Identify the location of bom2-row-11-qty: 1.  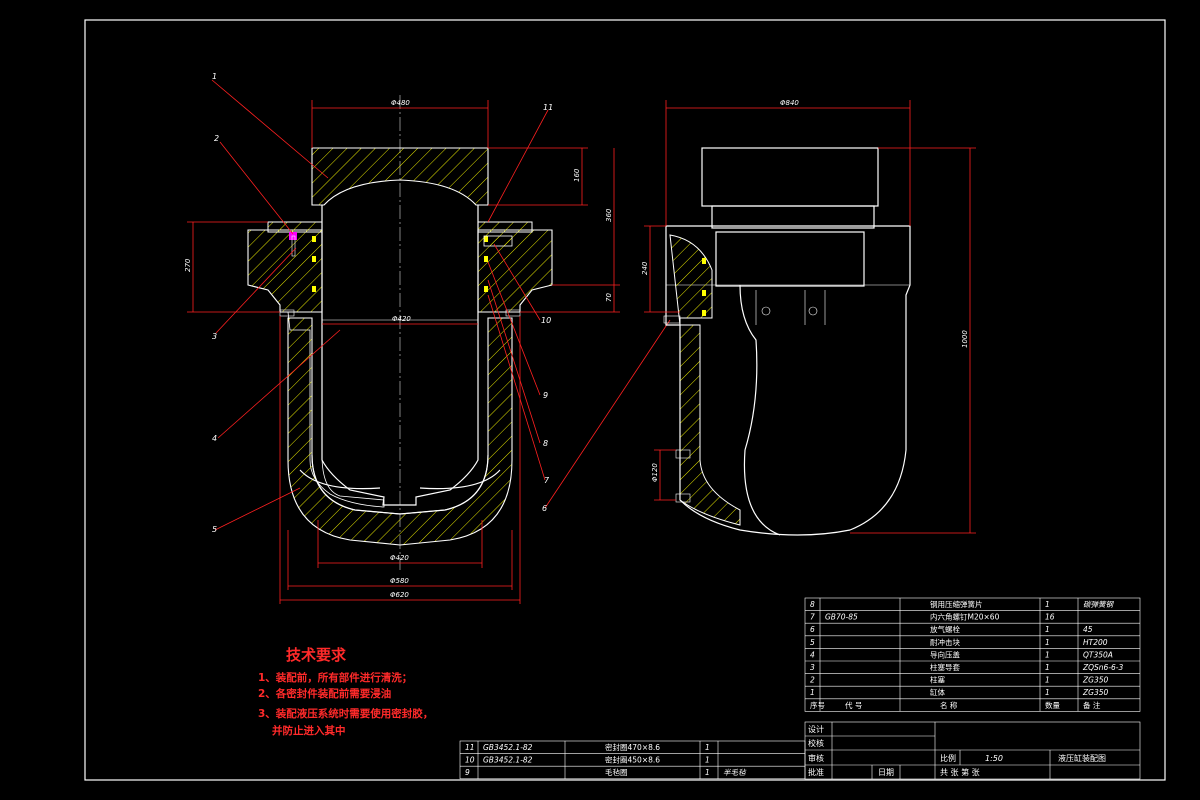
(707, 747).